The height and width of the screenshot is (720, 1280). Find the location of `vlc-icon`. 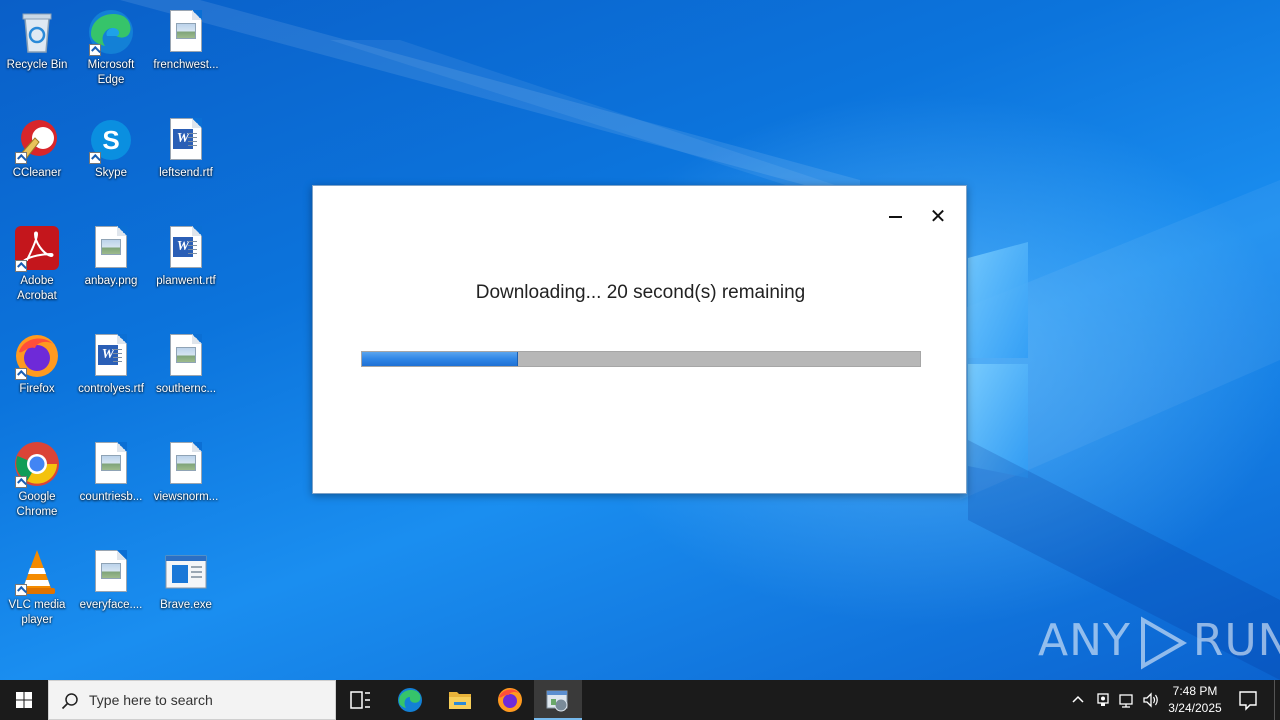

vlc-icon is located at coordinates (37, 572).